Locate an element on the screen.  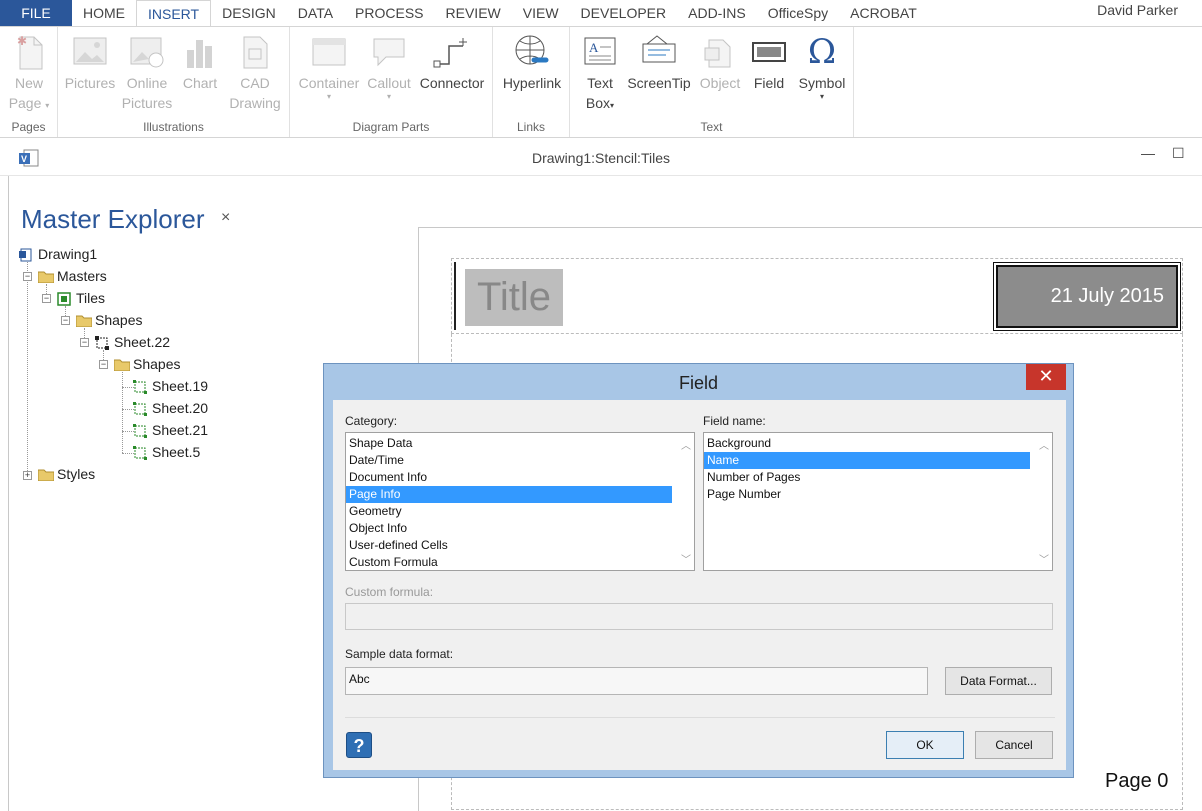
group-shape-icon is located at coordinates (102, 342).